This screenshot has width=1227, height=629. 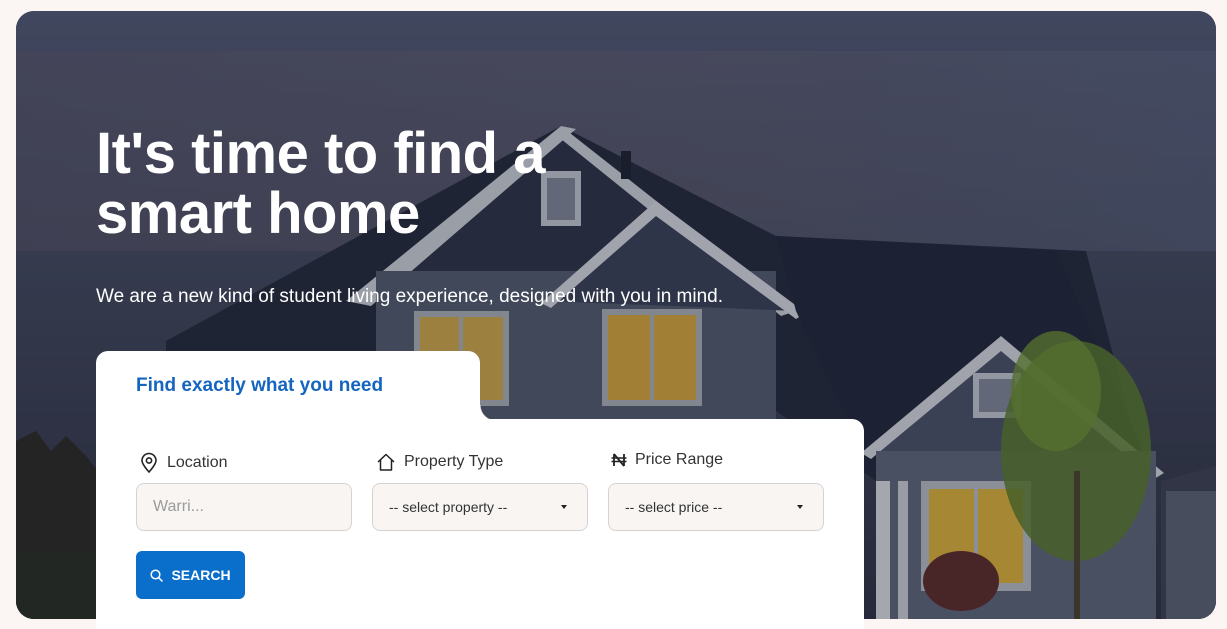 What do you see at coordinates (619, 460) in the screenshot?
I see `naira-icon` at bounding box center [619, 460].